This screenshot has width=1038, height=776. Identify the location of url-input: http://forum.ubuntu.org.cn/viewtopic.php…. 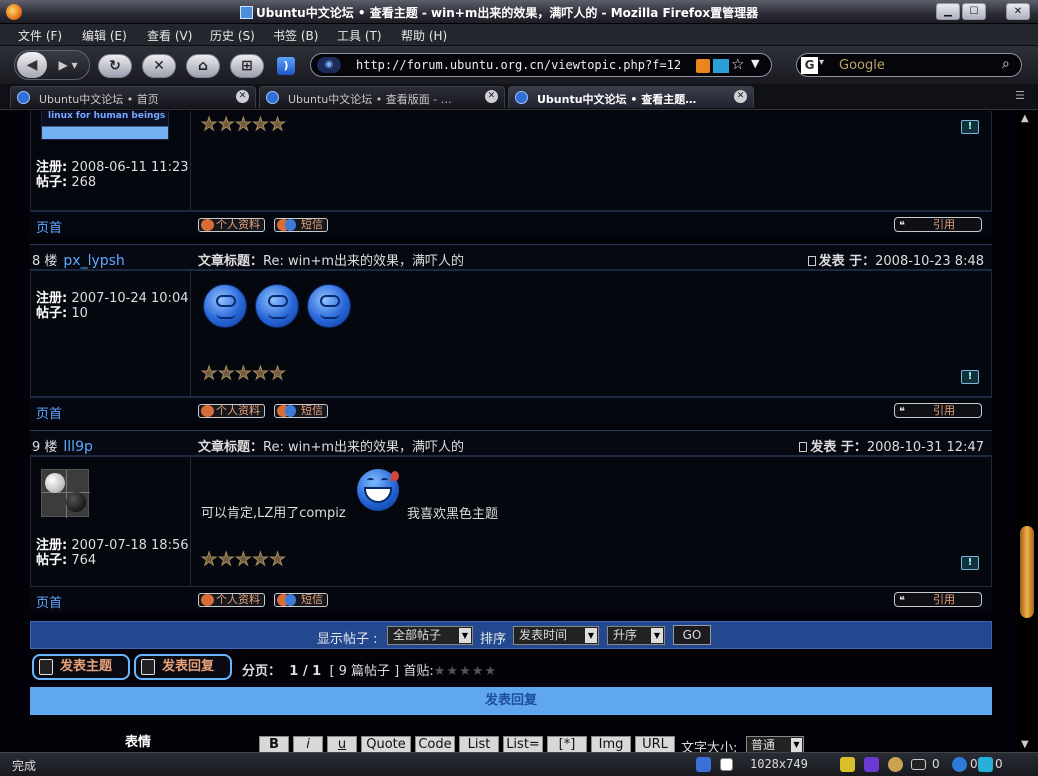
(518, 65).